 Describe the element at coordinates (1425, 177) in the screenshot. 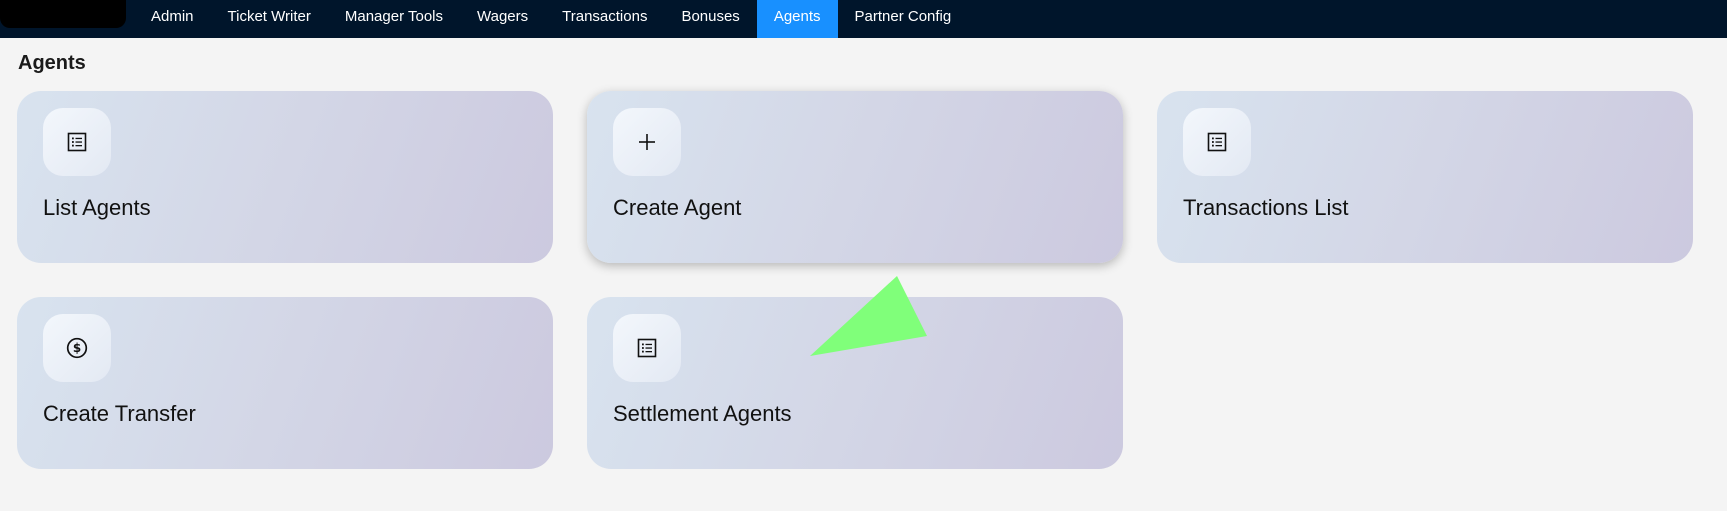

I see `card-transactions-list: Transactions List` at that location.